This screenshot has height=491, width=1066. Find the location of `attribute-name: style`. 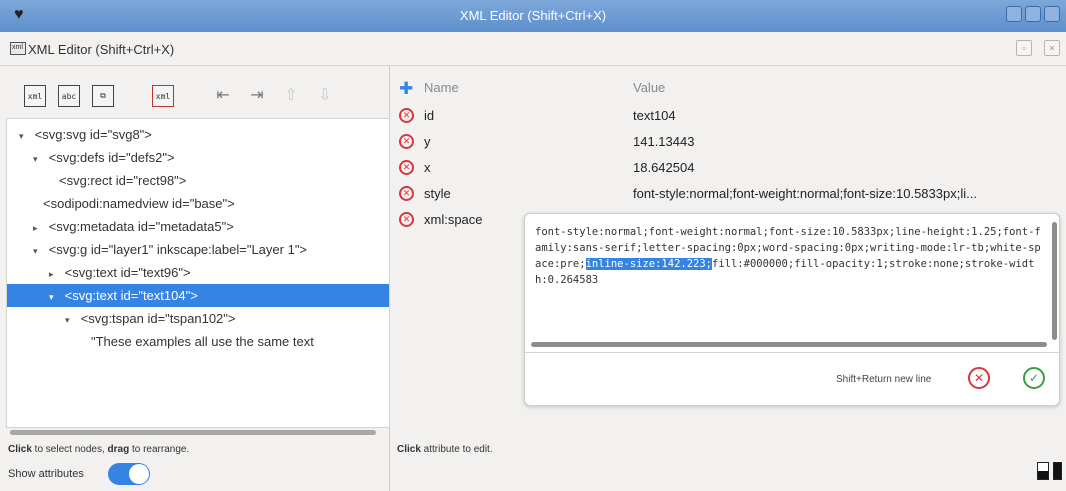

attribute-name: style is located at coordinates (437, 193).